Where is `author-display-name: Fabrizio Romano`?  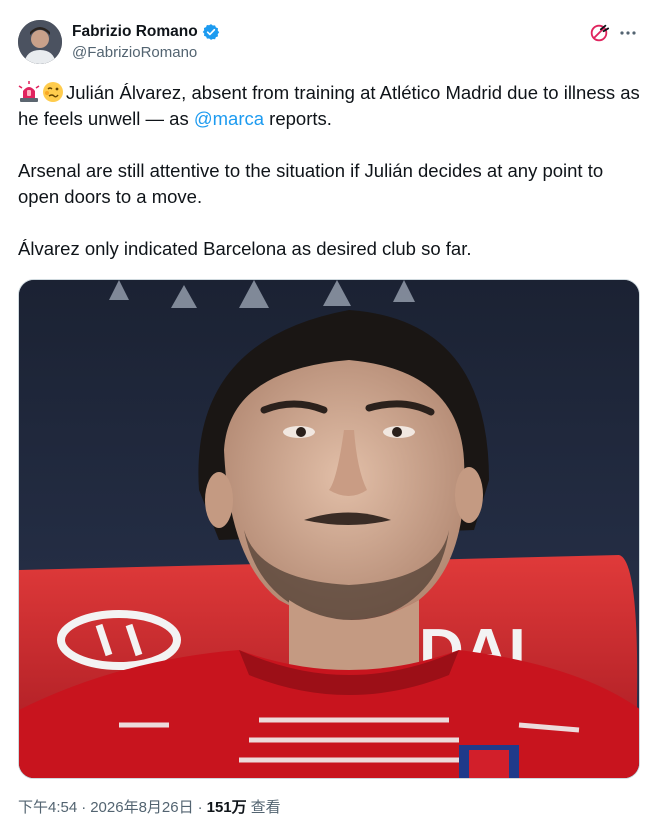
author-display-name: Fabrizio Romano is located at coordinates (135, 32).